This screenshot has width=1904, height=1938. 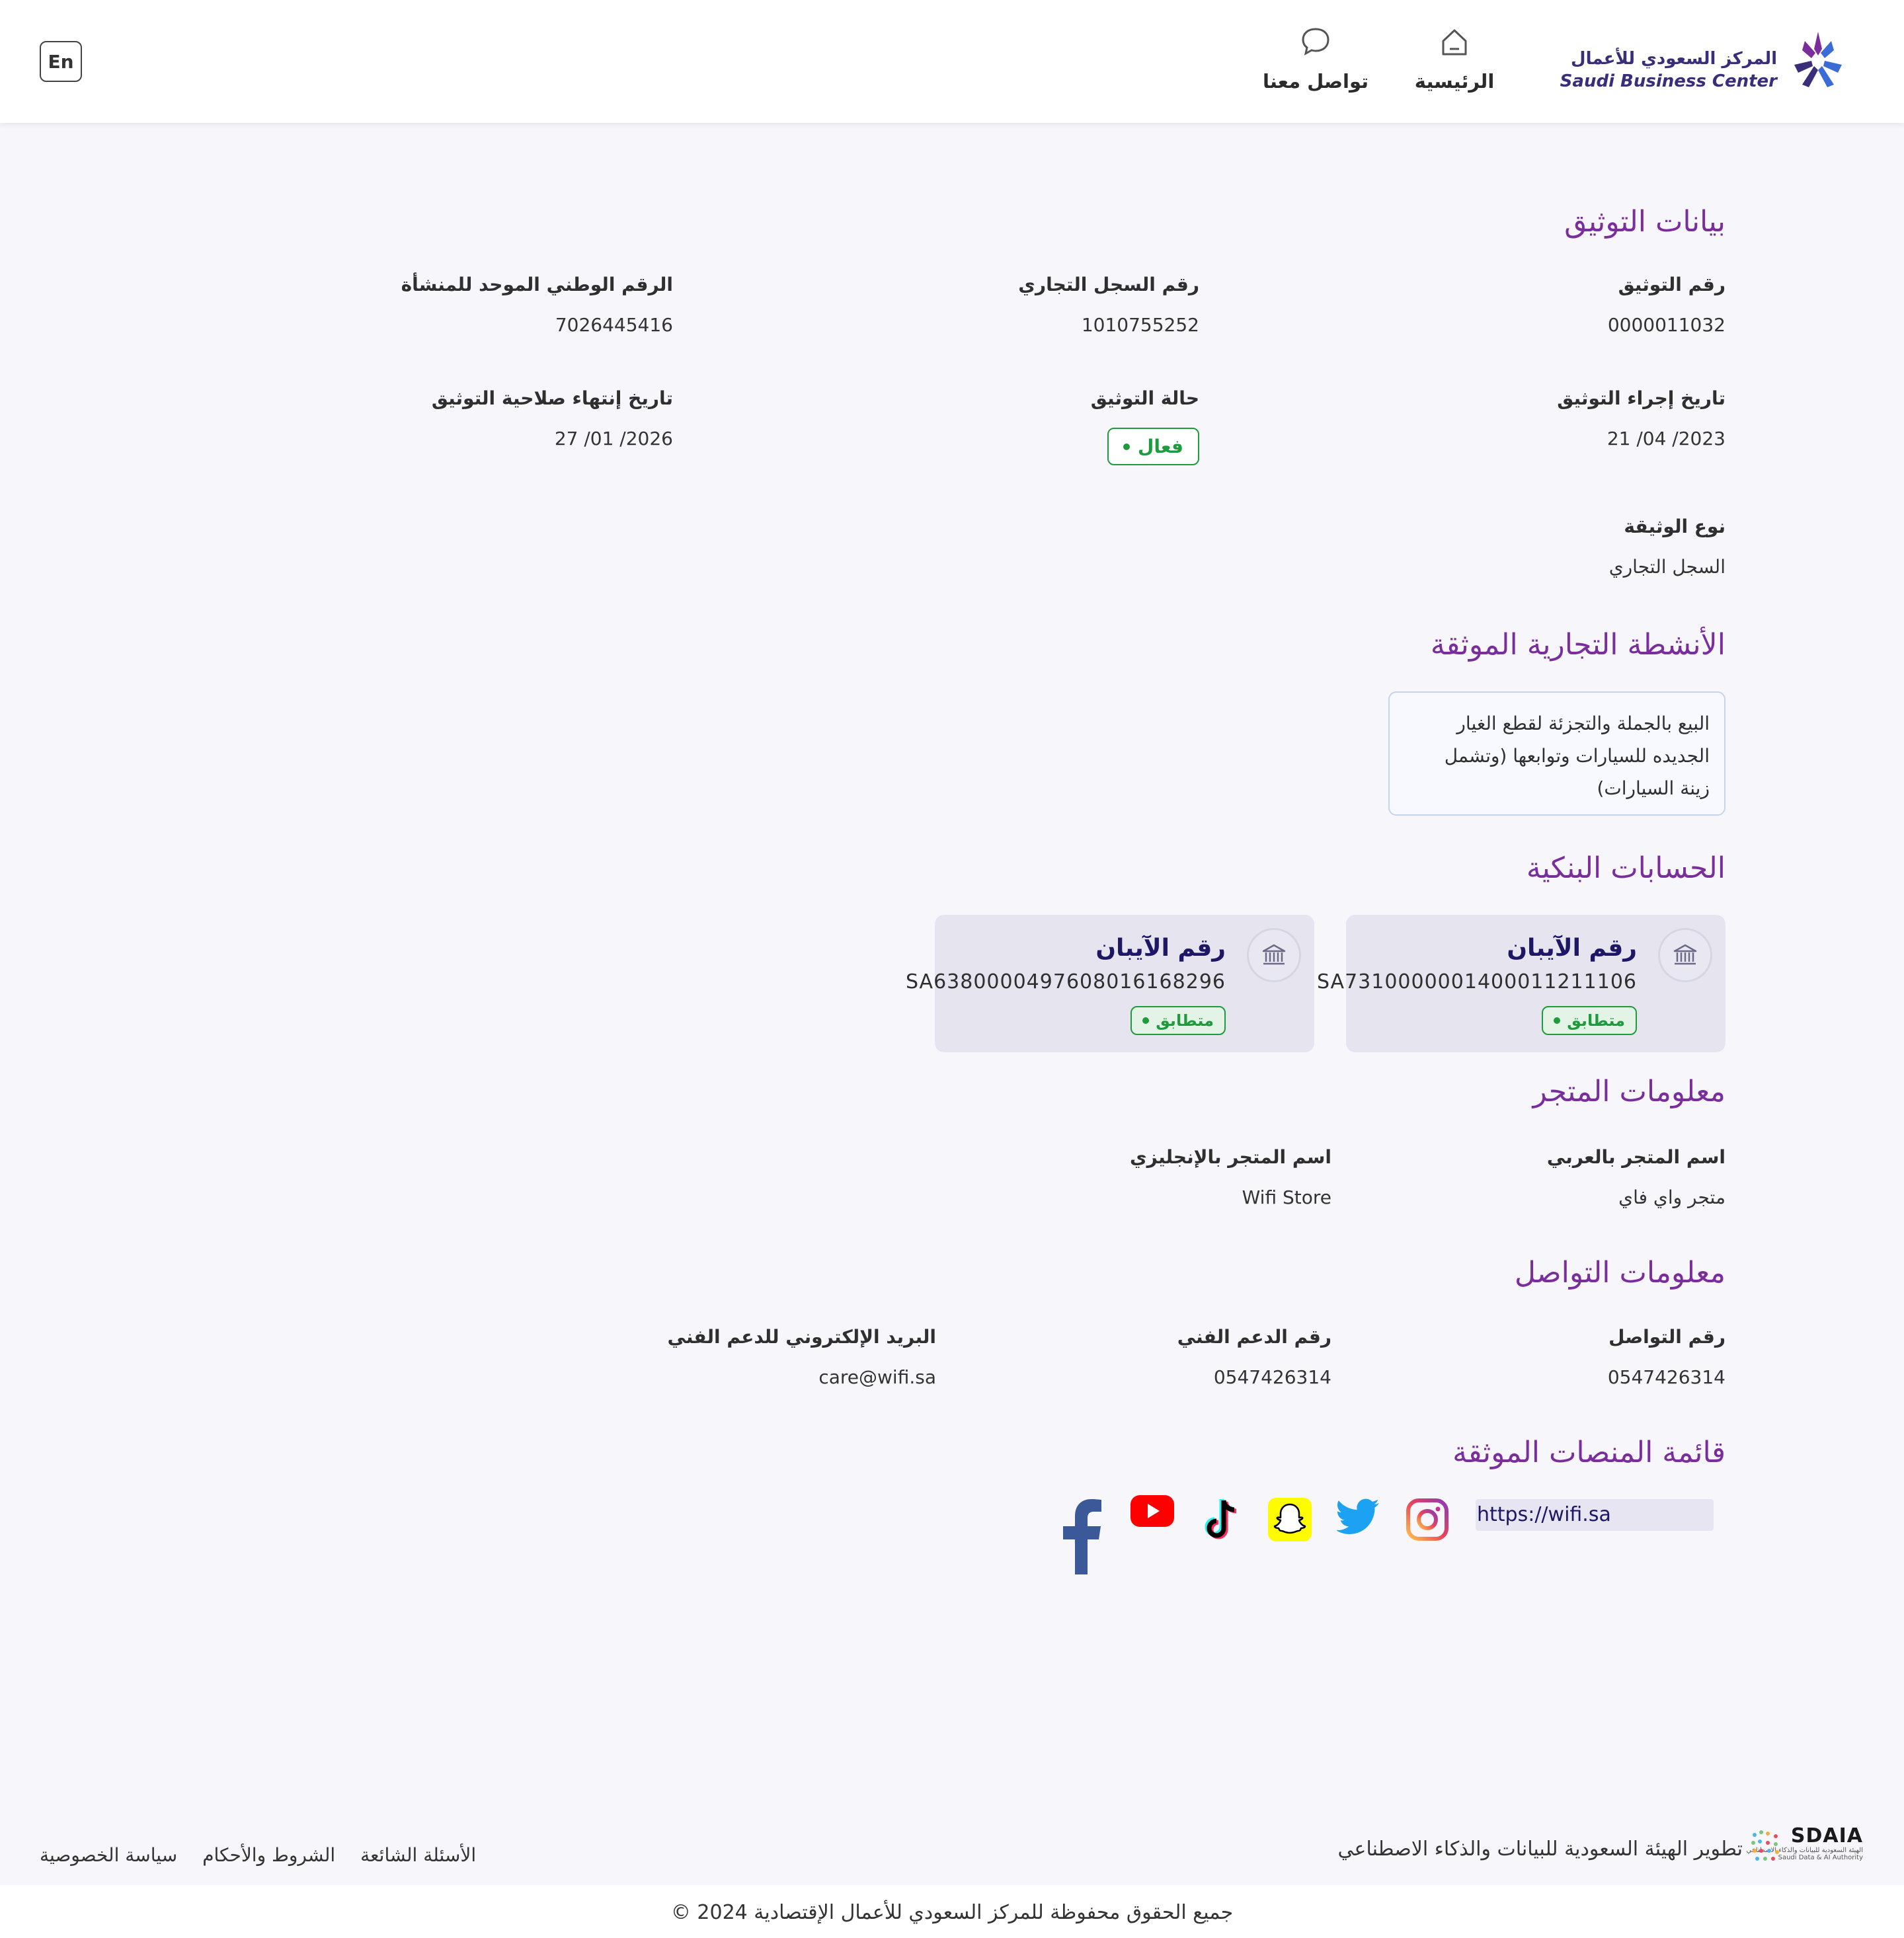 I want to click on iban-value: SA6380000497608016168296, so click(x=1065, y=981).